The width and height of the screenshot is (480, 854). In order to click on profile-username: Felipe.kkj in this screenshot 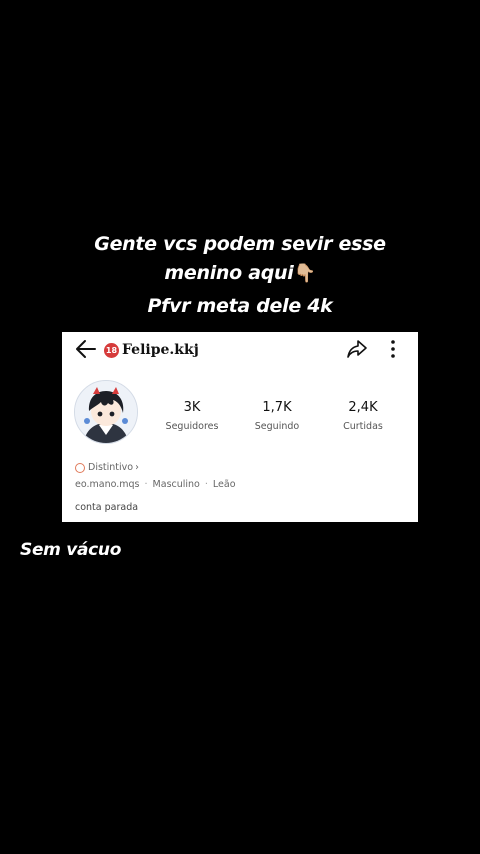, I will do `click(160, 350)`.